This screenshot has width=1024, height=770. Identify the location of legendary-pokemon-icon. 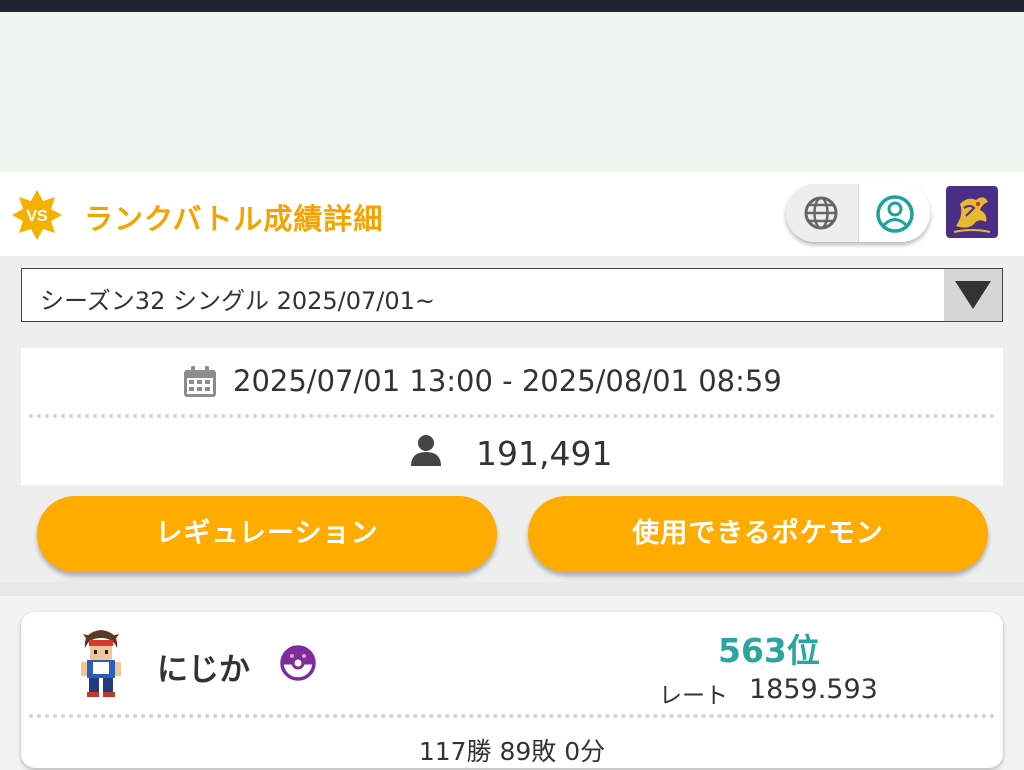
(972, 212).